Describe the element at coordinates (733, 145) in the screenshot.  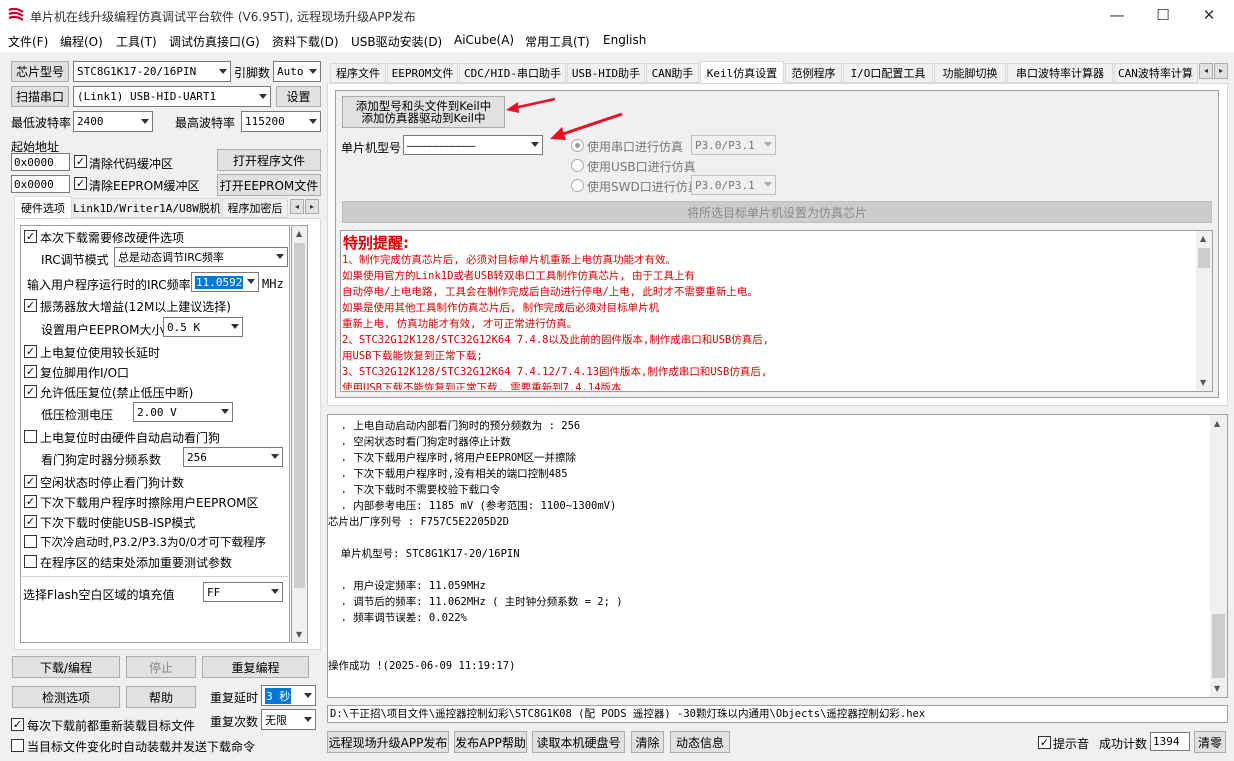
I see `serial-pins-select: P3.0/P3.1` at that location.